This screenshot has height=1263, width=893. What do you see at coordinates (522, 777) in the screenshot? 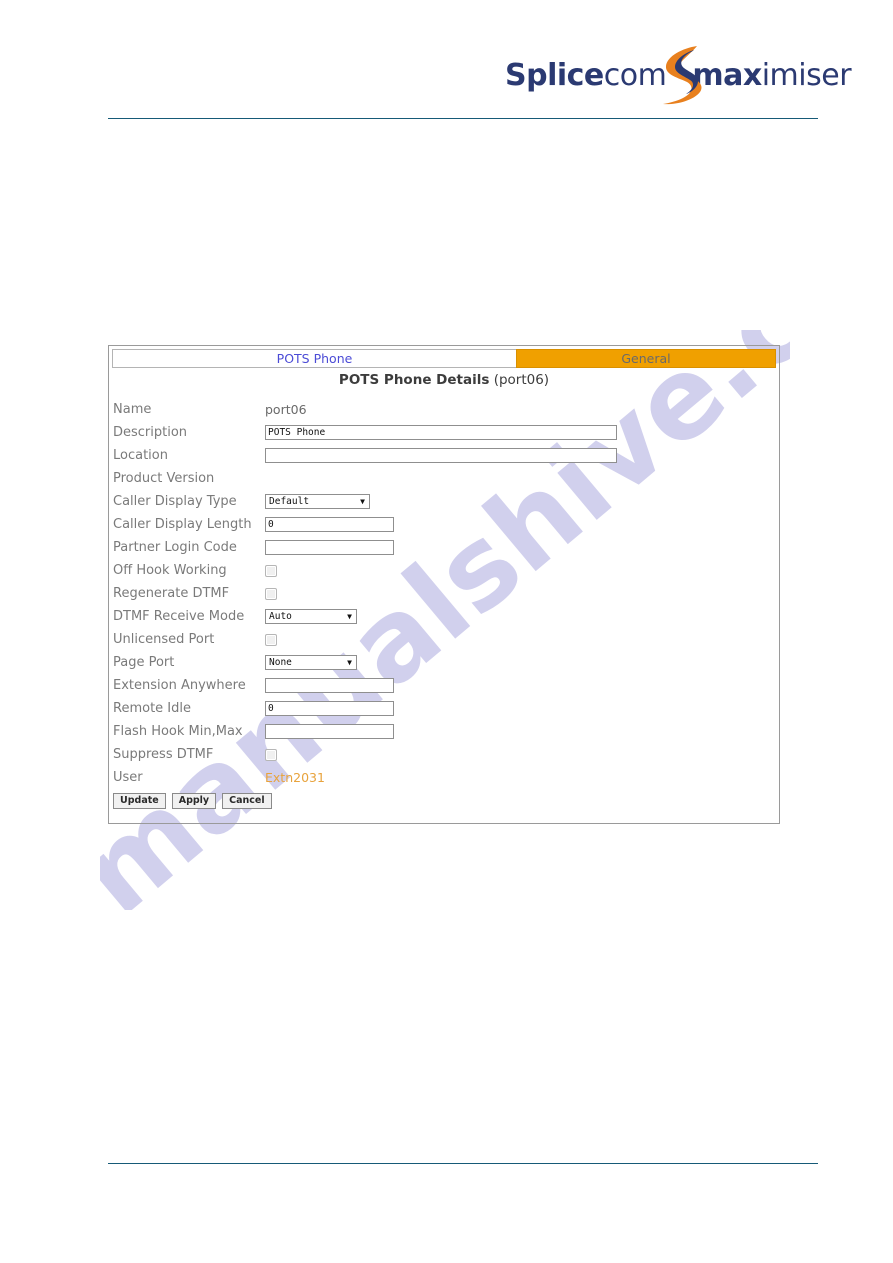
I see `field-control: Extn2031` at bounding box center [522, 777].